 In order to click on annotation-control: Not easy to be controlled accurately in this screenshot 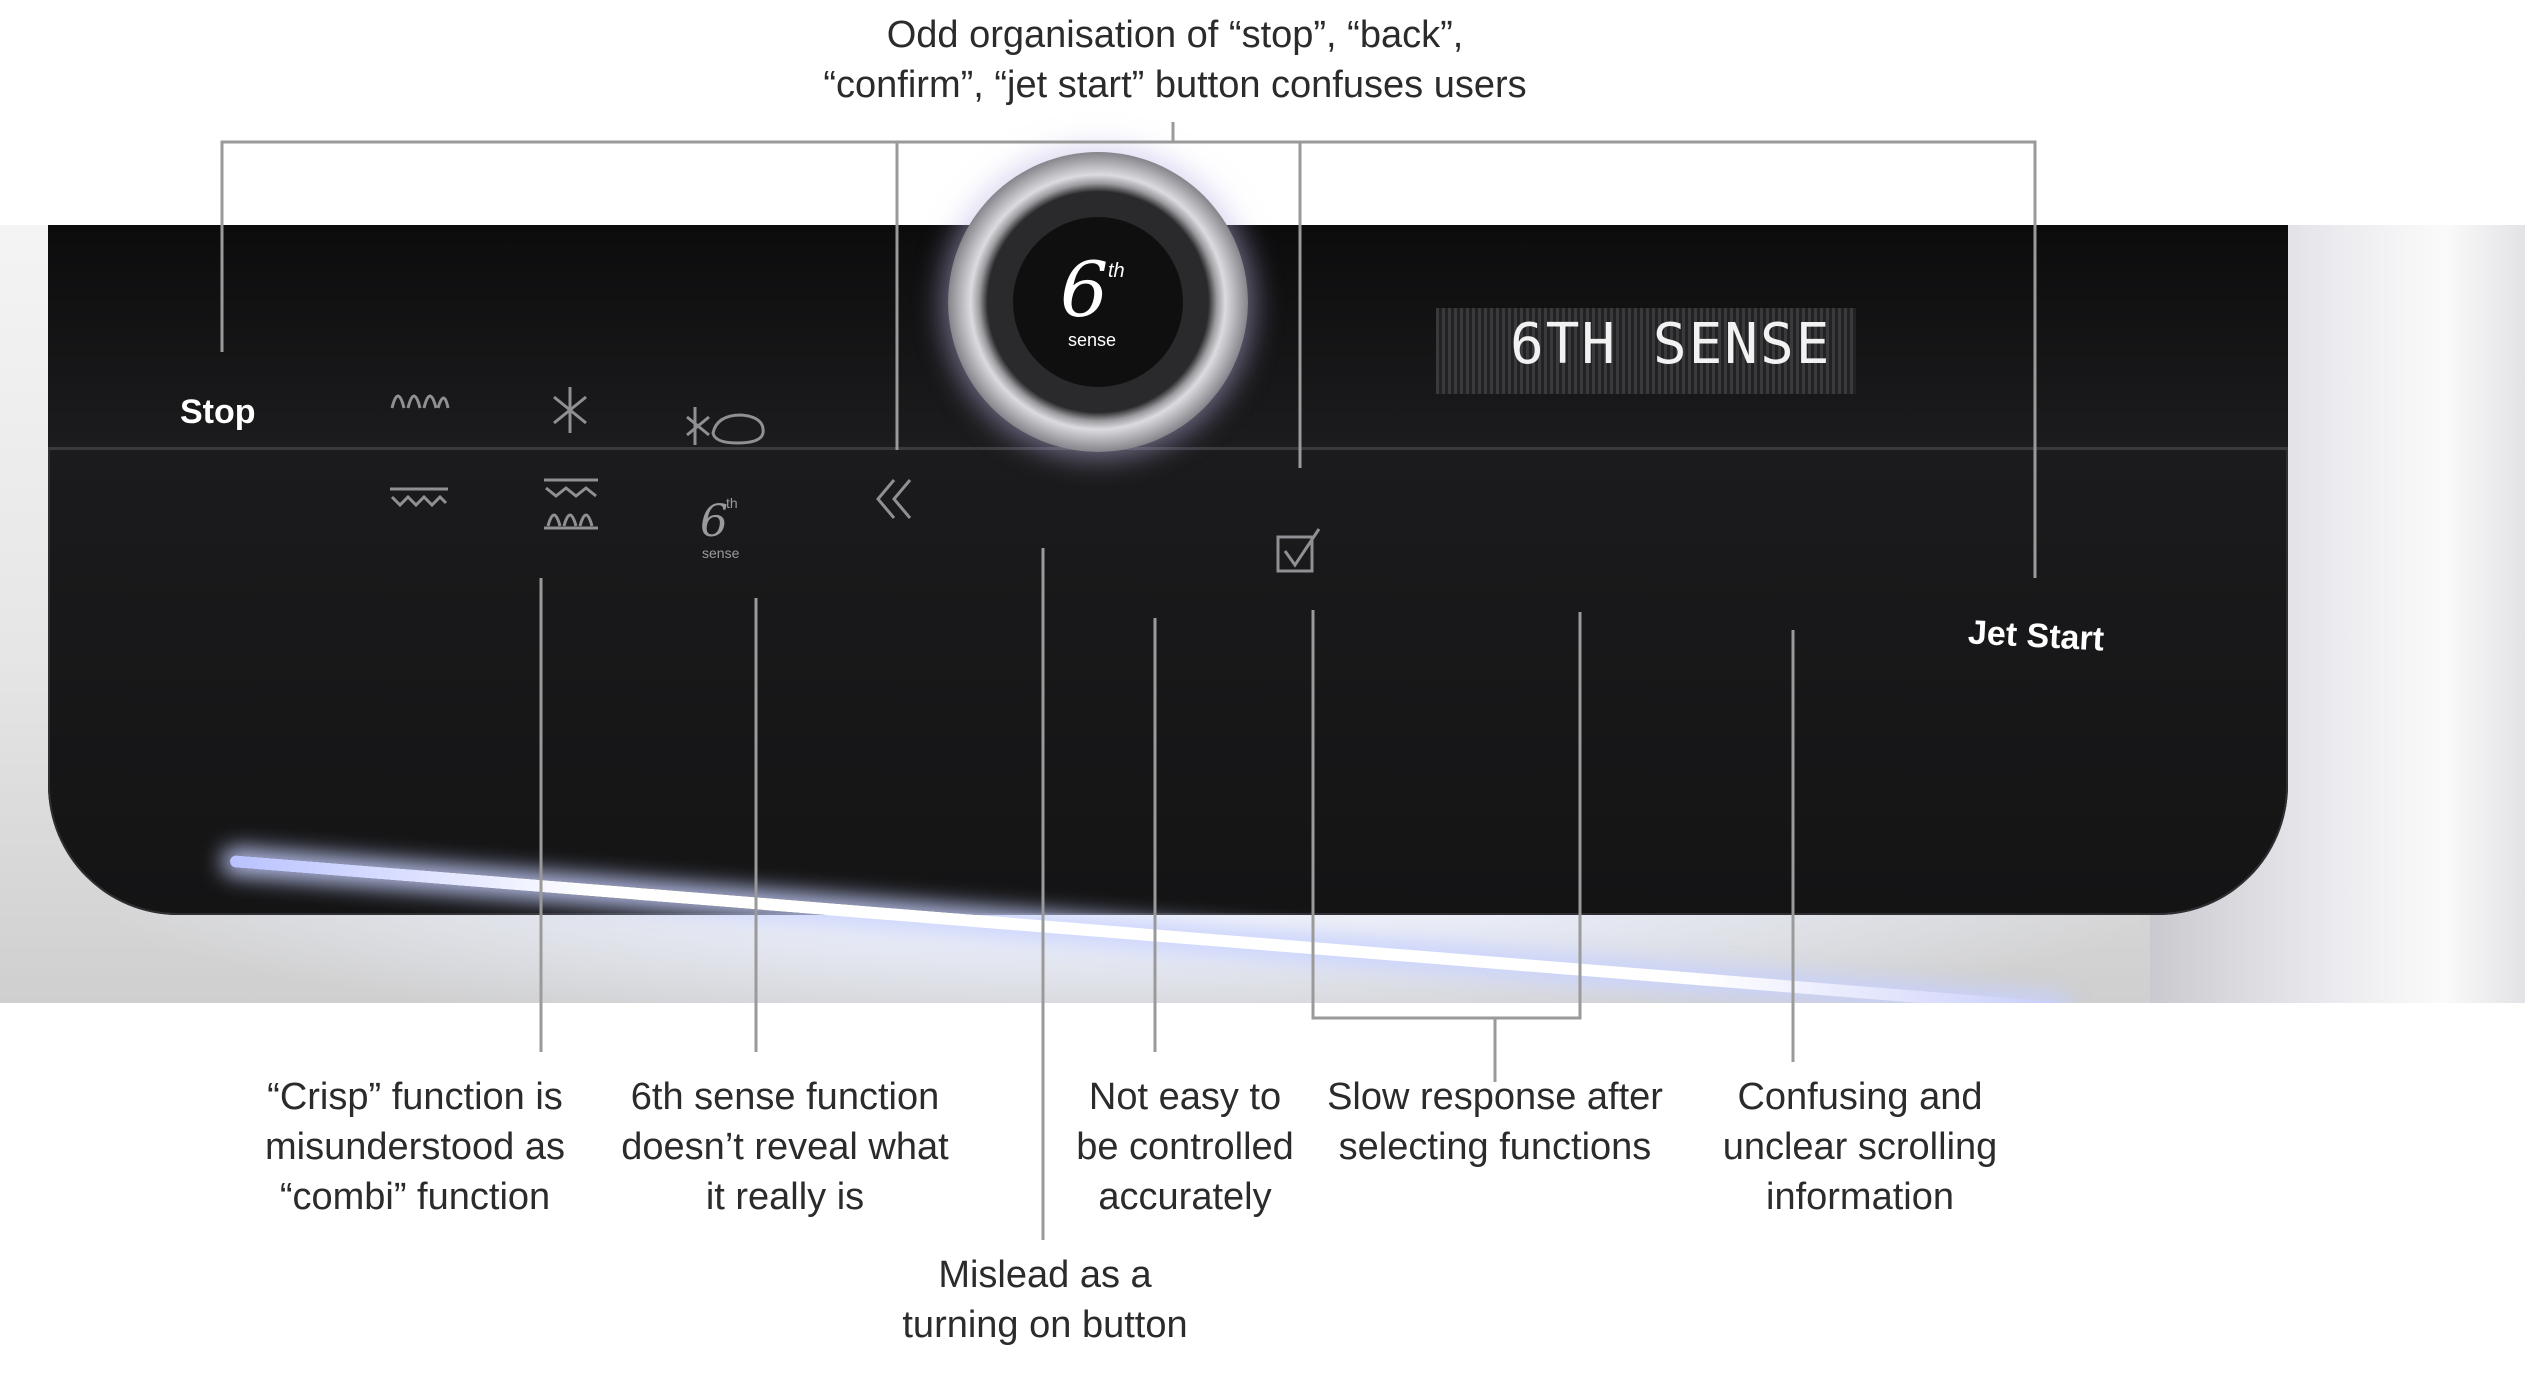, I will do `click(1185, 1147)`.